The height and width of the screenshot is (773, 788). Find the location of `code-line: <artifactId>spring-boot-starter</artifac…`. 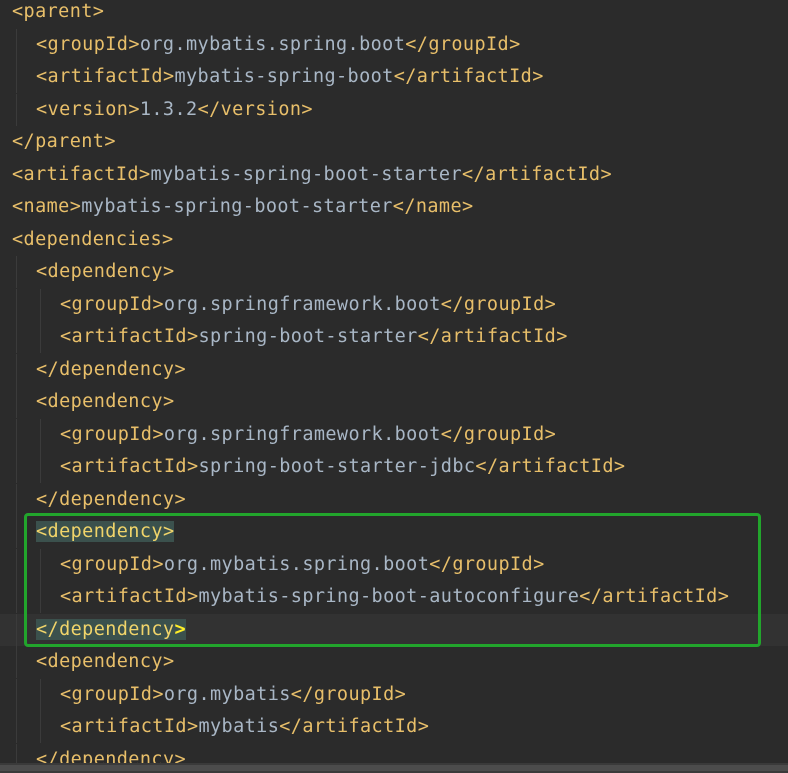

code-line: <artifactId>spring-boot-starter</artifac… is located at coordinates (394, 337).